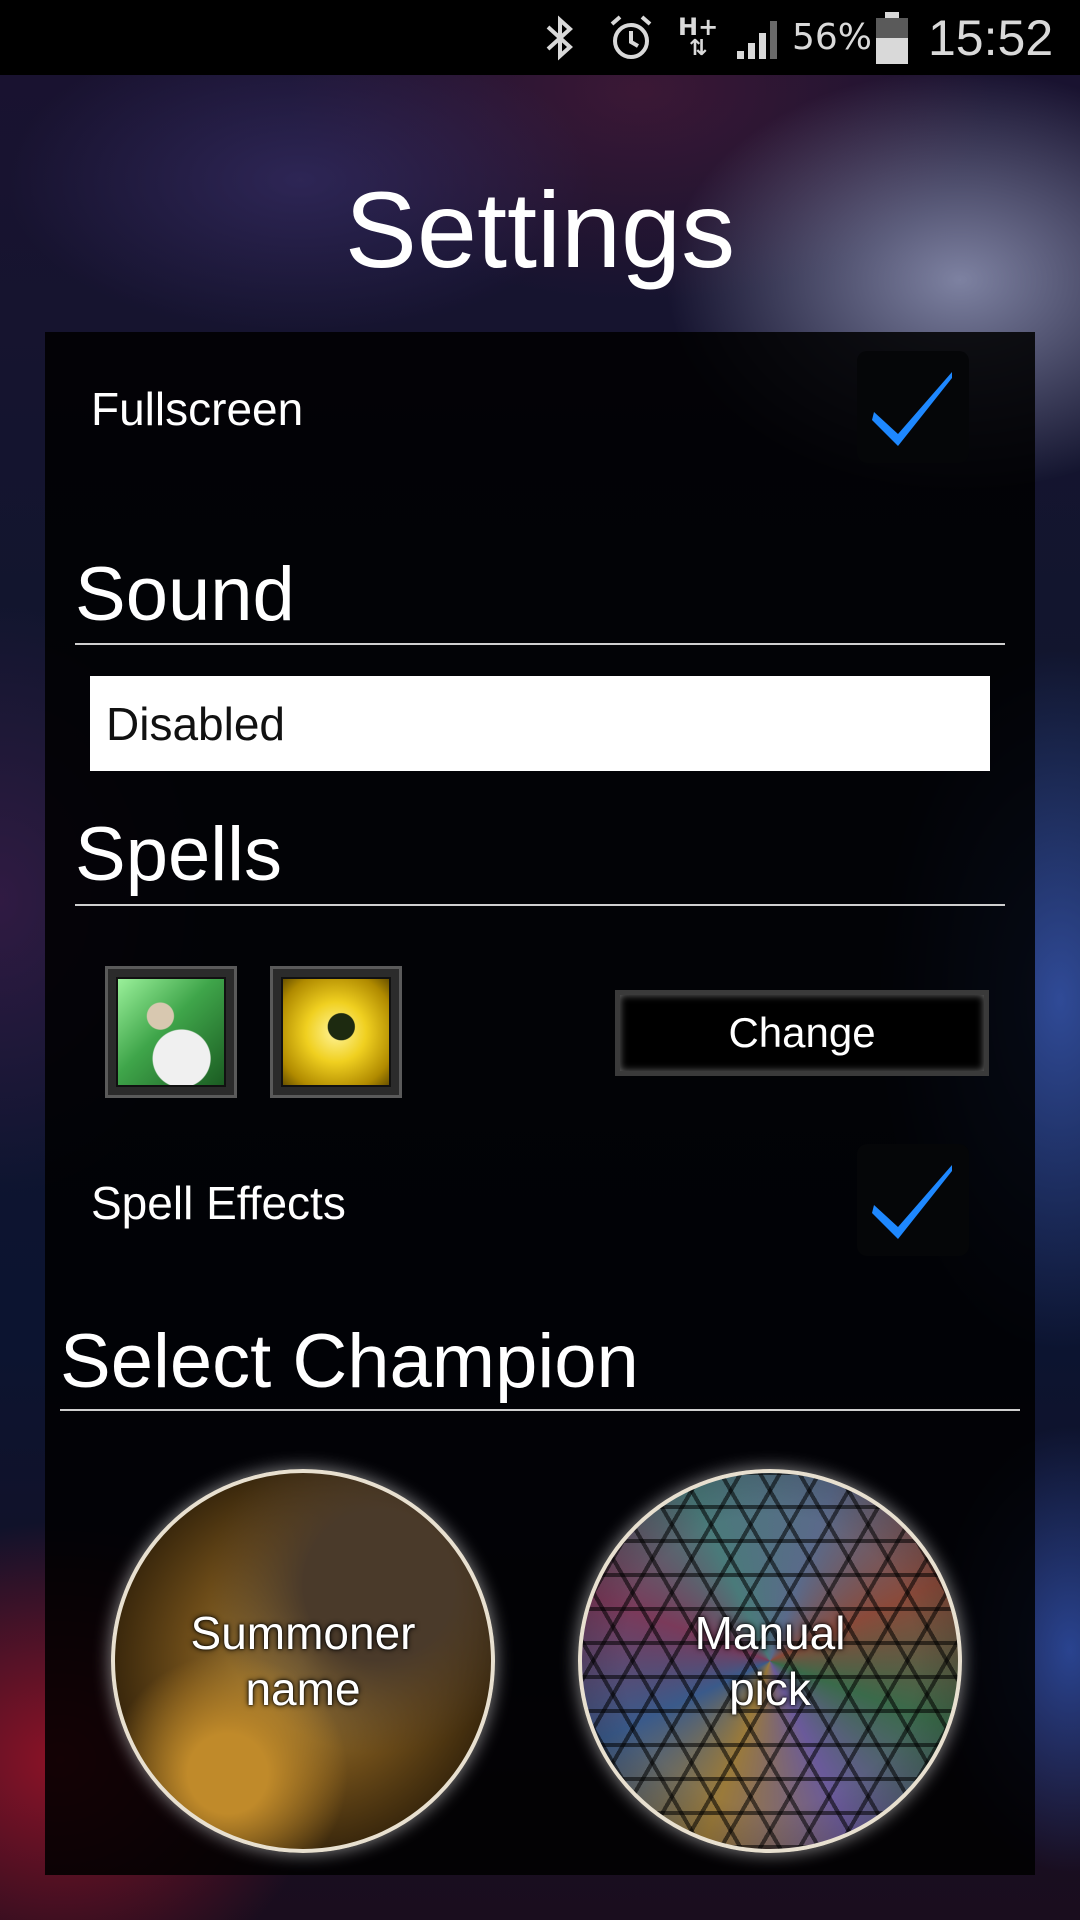  I want to click on network-hplus-icon: H+ ⇅, so click(698, 37).